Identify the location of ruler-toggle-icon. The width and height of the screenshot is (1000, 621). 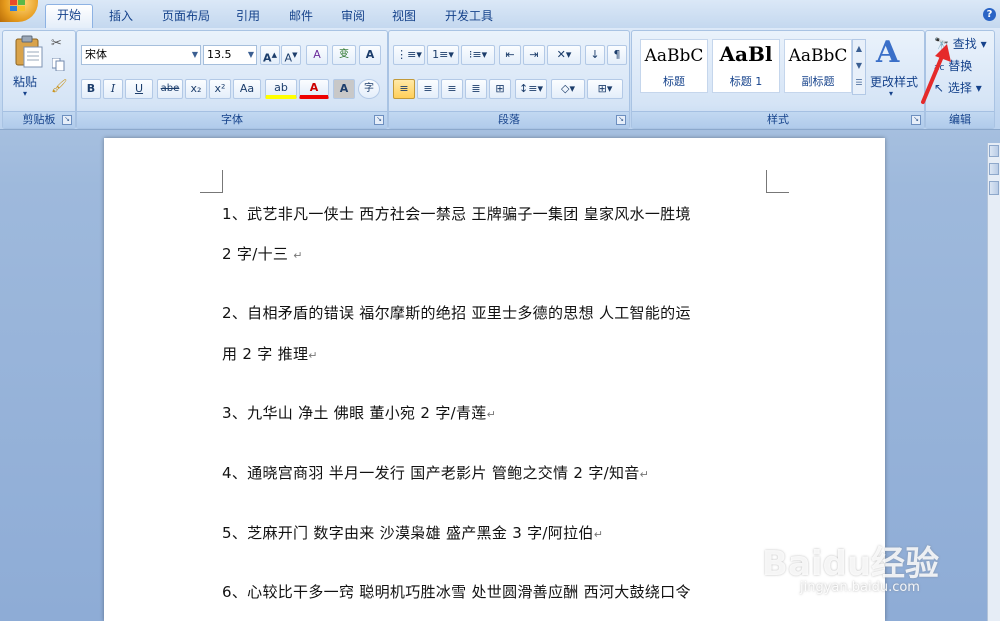
(994, 151).